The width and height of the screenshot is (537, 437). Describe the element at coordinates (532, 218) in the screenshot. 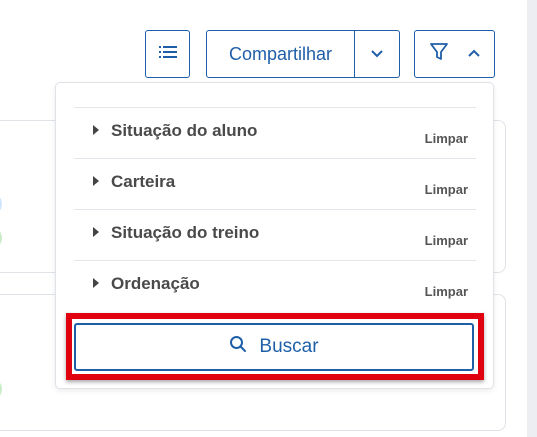

I see `page-gutter` at that location.